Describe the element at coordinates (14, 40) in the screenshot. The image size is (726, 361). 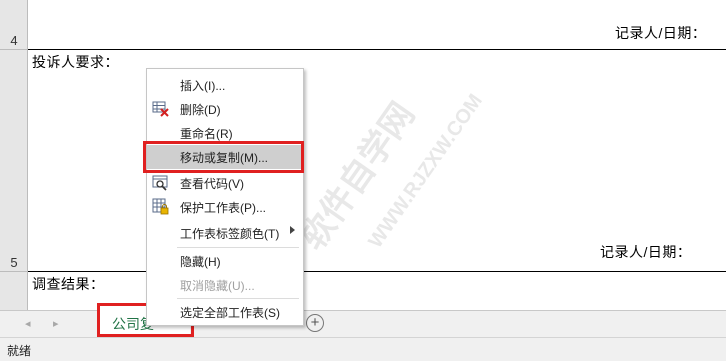
I see `row-number-4: 4` at that location.